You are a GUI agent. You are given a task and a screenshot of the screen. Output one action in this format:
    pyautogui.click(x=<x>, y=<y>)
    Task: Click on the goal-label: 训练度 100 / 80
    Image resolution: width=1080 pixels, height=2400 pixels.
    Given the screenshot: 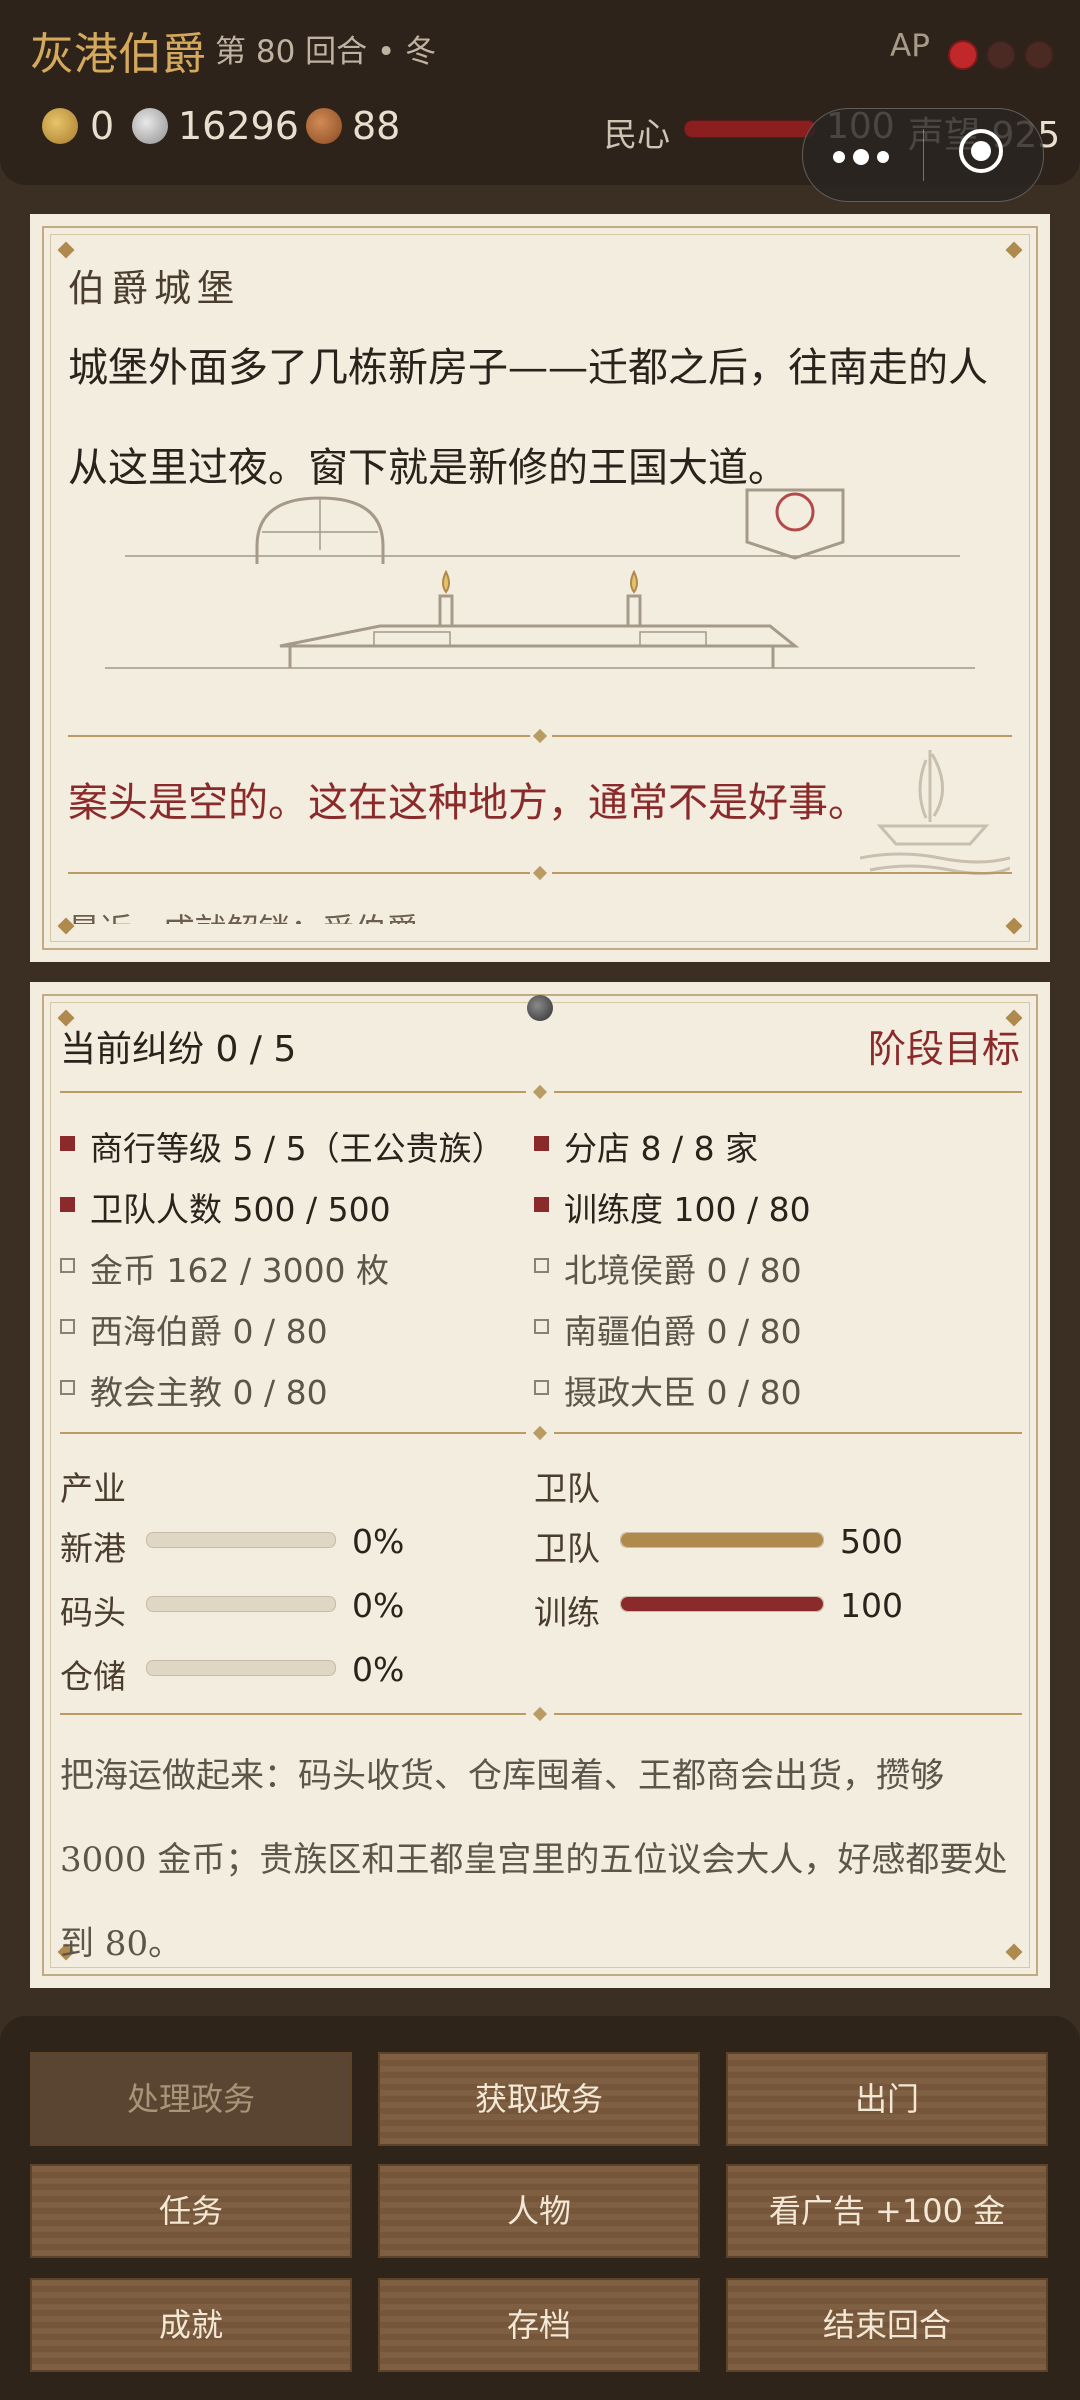 What is the action you would take?
    pyautogui.click(x=687, y=1209)
    